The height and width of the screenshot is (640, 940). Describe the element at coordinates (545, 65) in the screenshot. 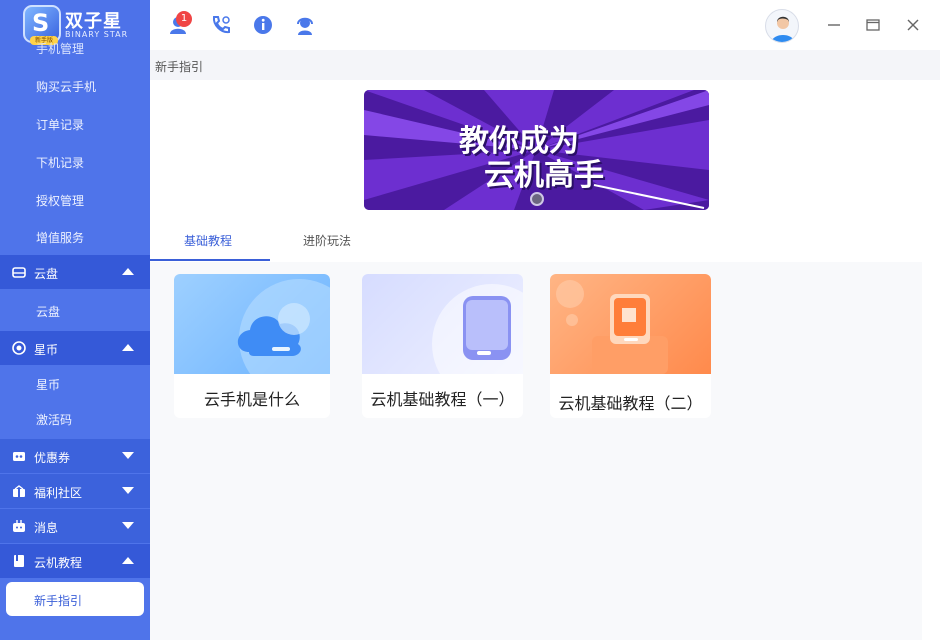

I see `breadcrumb: 新手指引` at that location.